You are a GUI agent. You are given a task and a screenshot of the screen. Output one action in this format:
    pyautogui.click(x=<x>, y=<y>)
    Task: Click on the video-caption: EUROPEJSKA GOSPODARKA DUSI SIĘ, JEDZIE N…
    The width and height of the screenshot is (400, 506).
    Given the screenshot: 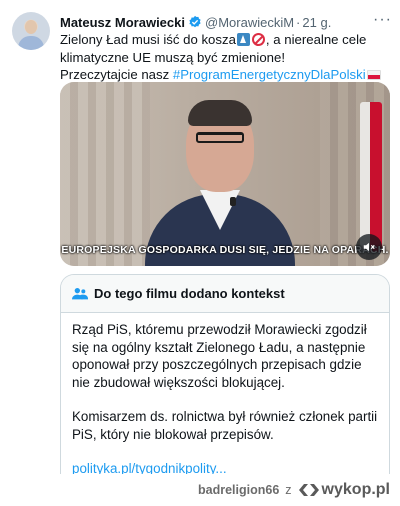 What is the action you would take?
    pyautogui.click(x=225, y=250)
    